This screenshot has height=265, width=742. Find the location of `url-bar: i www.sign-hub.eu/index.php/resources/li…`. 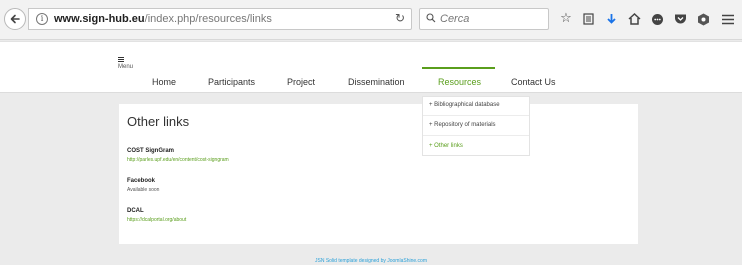

url-bar: i www.sign-hub.eu/index.php/resources/li… is located at coordinates (220, 19).